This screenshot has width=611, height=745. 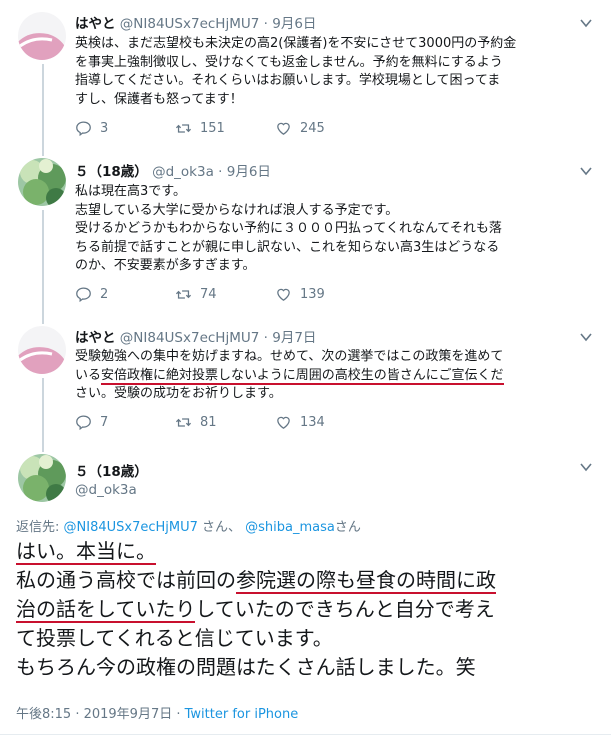 I want to click on like-button: 245, so click(x=300, y=128).